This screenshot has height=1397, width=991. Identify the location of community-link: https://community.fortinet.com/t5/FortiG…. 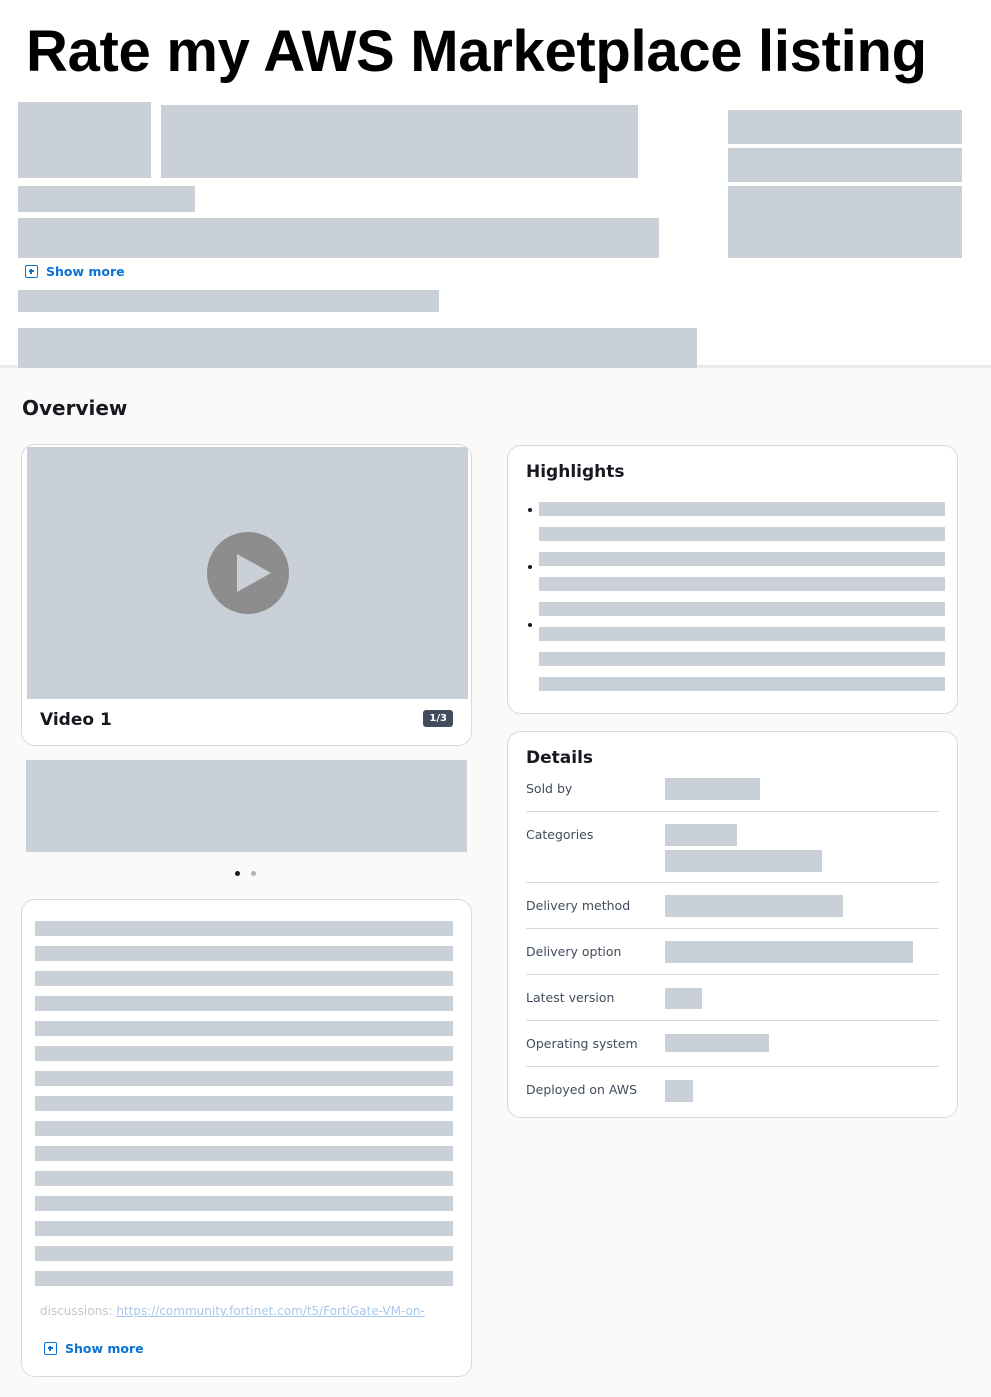
(270, 1311).